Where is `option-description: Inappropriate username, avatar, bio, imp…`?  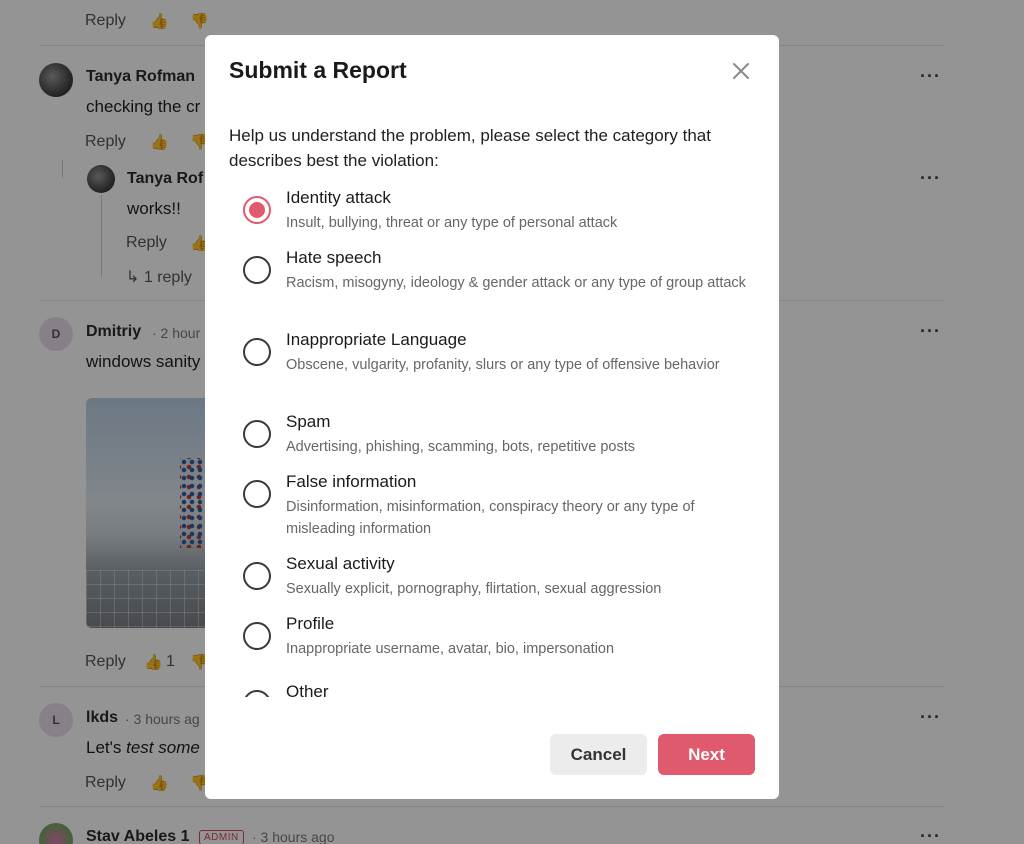 option-description: Inappropriate username, avatar, bio, imp… is located at coordinates (450, 649).